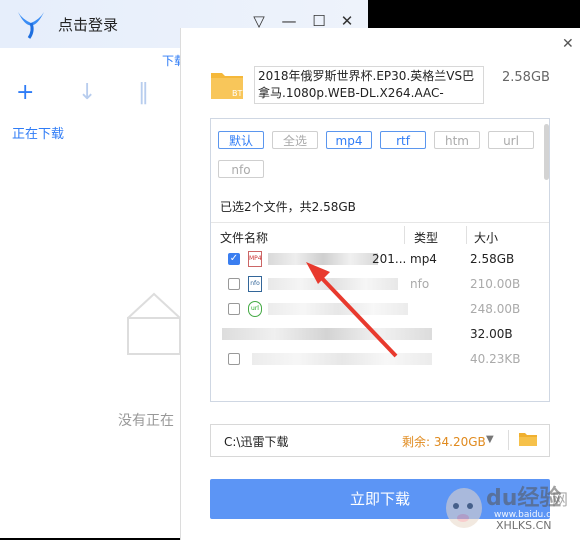 The height and width of the screenshot is (540, 580). What do you see at coordinates (352, 310) in the screenshot?
I see `annotation-arrow` at bounding box center [352, 310].